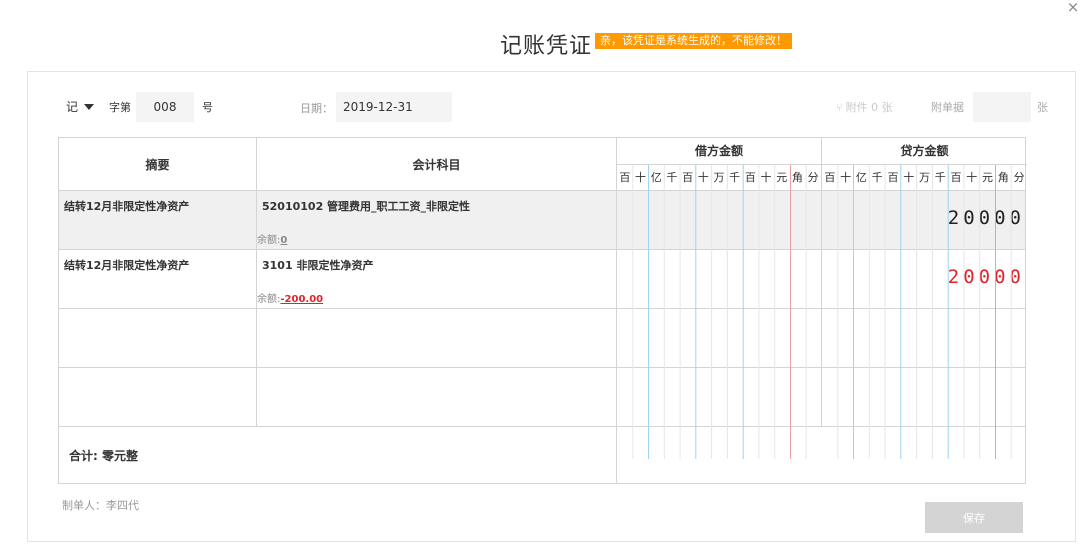  I want to click on col-header-summary: 摘要, so click(158, 164).